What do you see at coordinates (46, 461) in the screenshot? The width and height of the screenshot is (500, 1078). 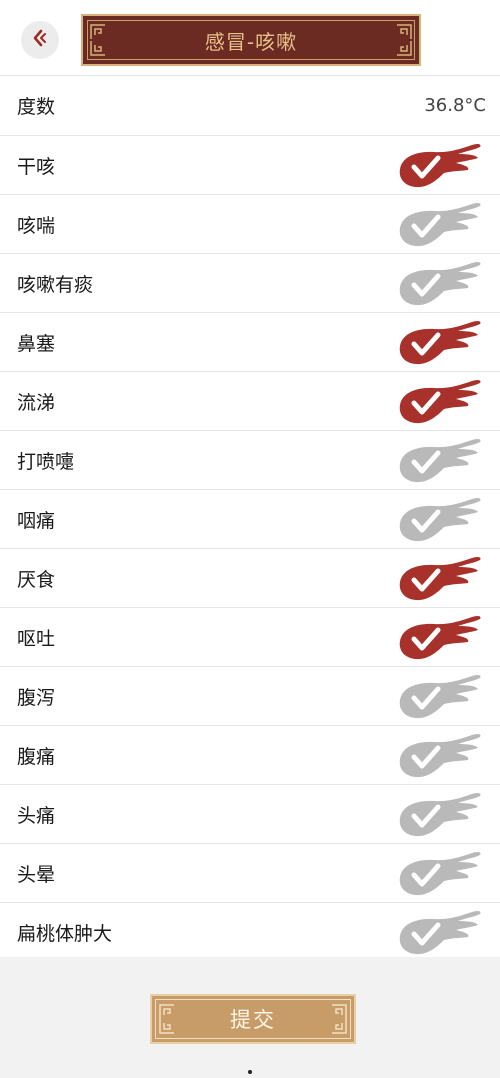 I see `symptom-label: 打喷嚏` at bounding box center [46, 461].